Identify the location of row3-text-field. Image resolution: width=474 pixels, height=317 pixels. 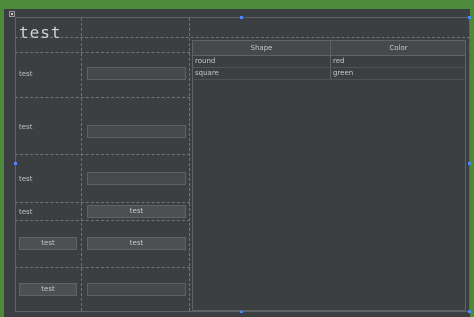
(136, 178).